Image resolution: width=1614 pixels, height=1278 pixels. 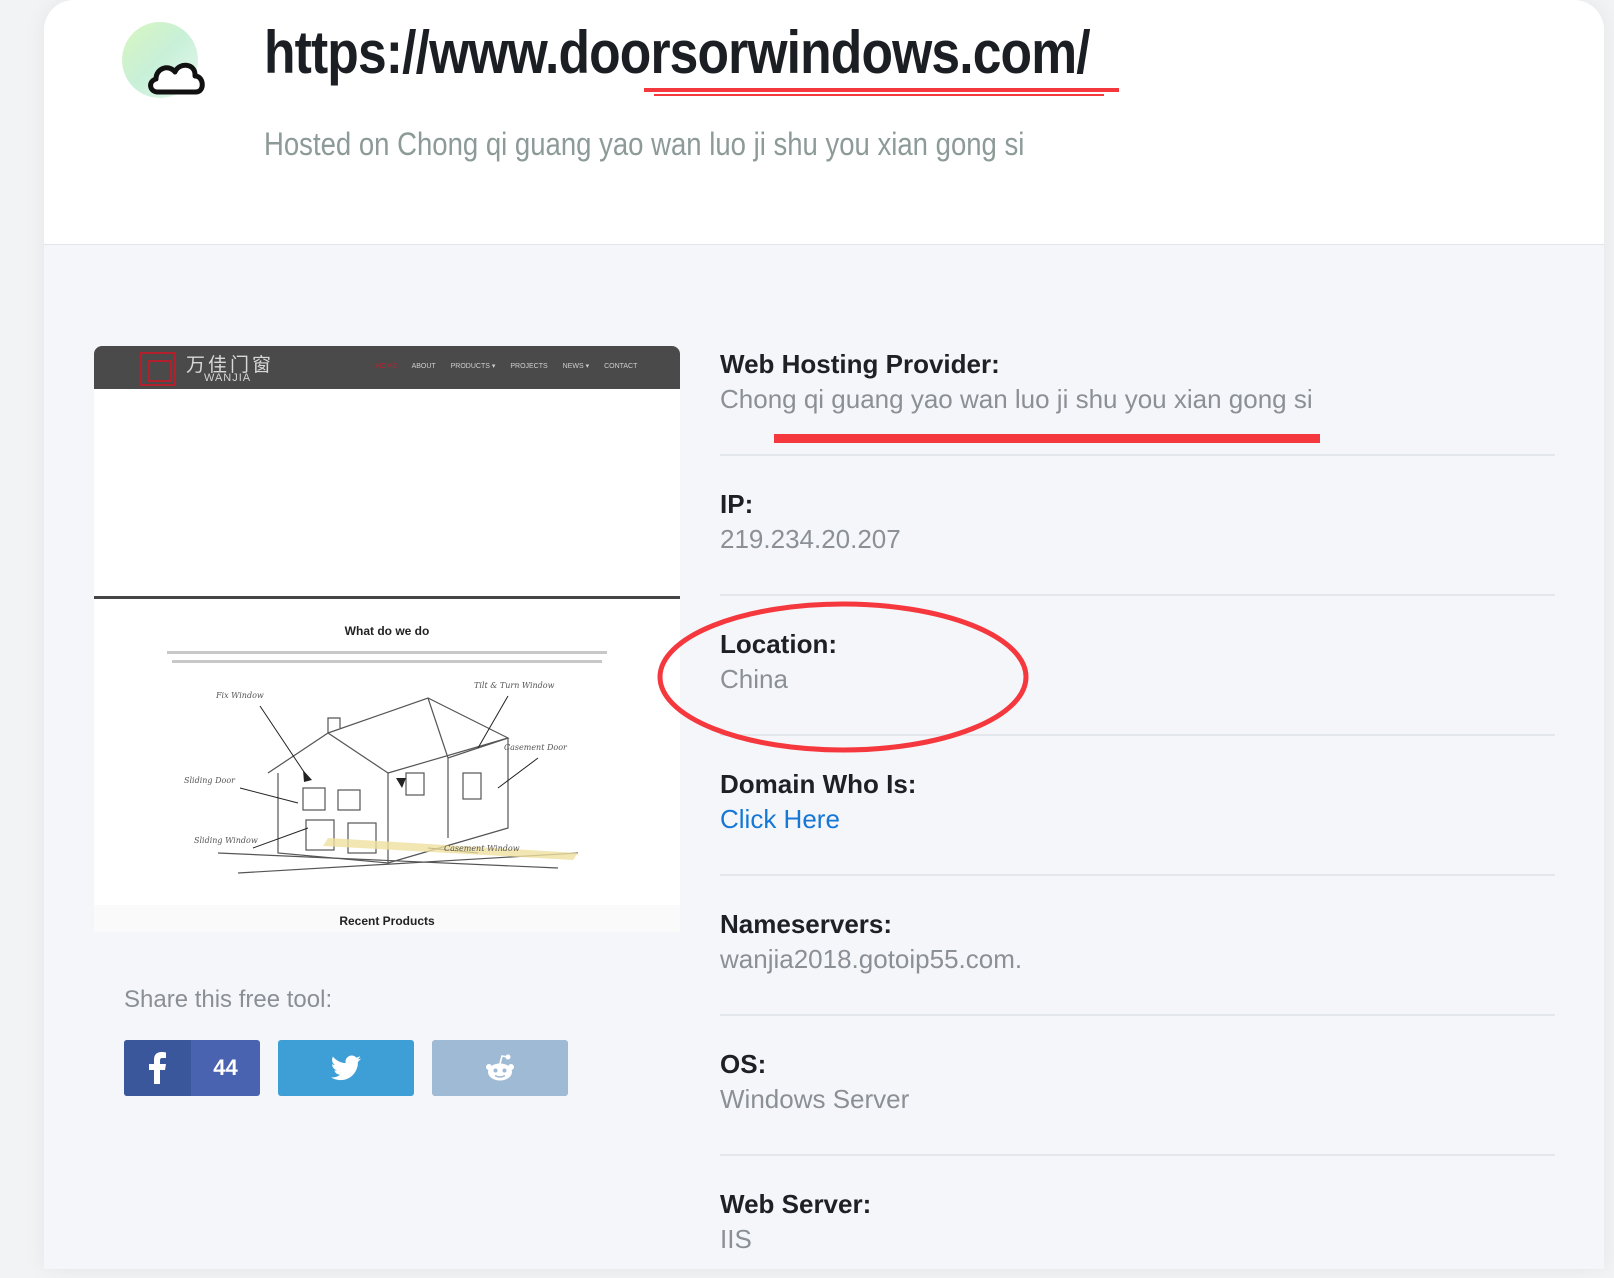 What do you see at coordinates (529, 366) in the screenshot?
I see `preview-menu-item: PROJECTS` at bounding box center [529, 366].